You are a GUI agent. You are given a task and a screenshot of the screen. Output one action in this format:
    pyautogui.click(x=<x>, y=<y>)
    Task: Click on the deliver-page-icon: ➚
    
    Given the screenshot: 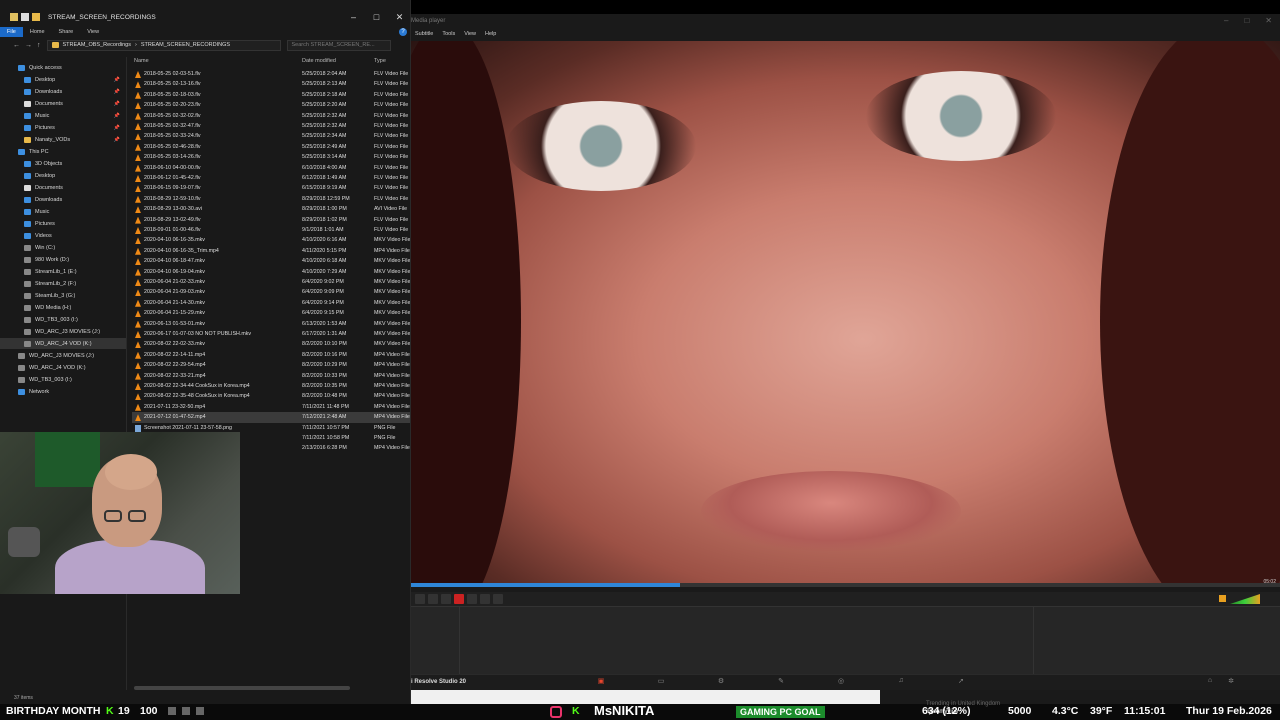 What is the action you would take?
    pyautogui.click(x=961, y=682)
    